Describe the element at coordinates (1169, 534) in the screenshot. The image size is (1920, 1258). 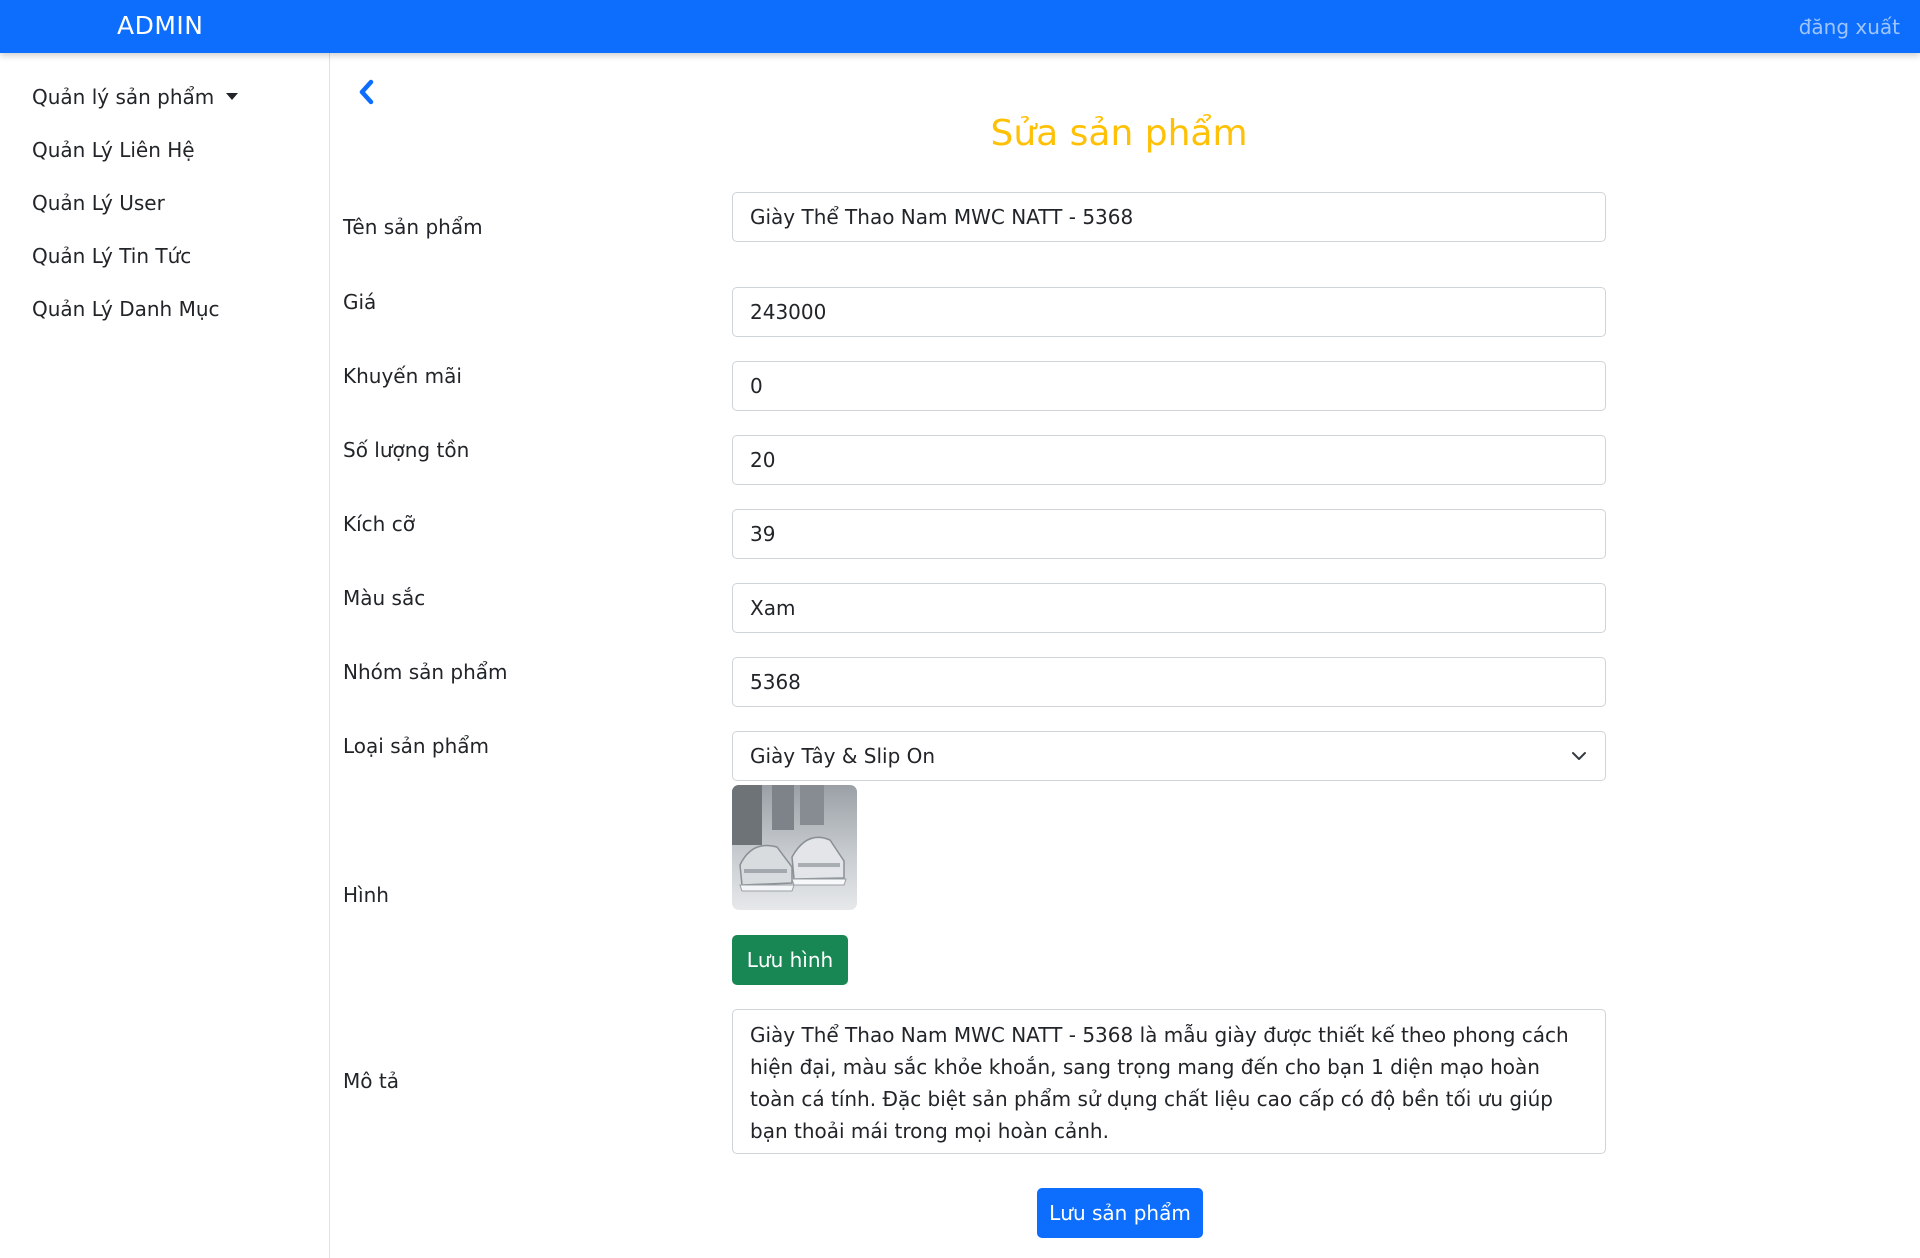
I see `size-input: 39` at that location.